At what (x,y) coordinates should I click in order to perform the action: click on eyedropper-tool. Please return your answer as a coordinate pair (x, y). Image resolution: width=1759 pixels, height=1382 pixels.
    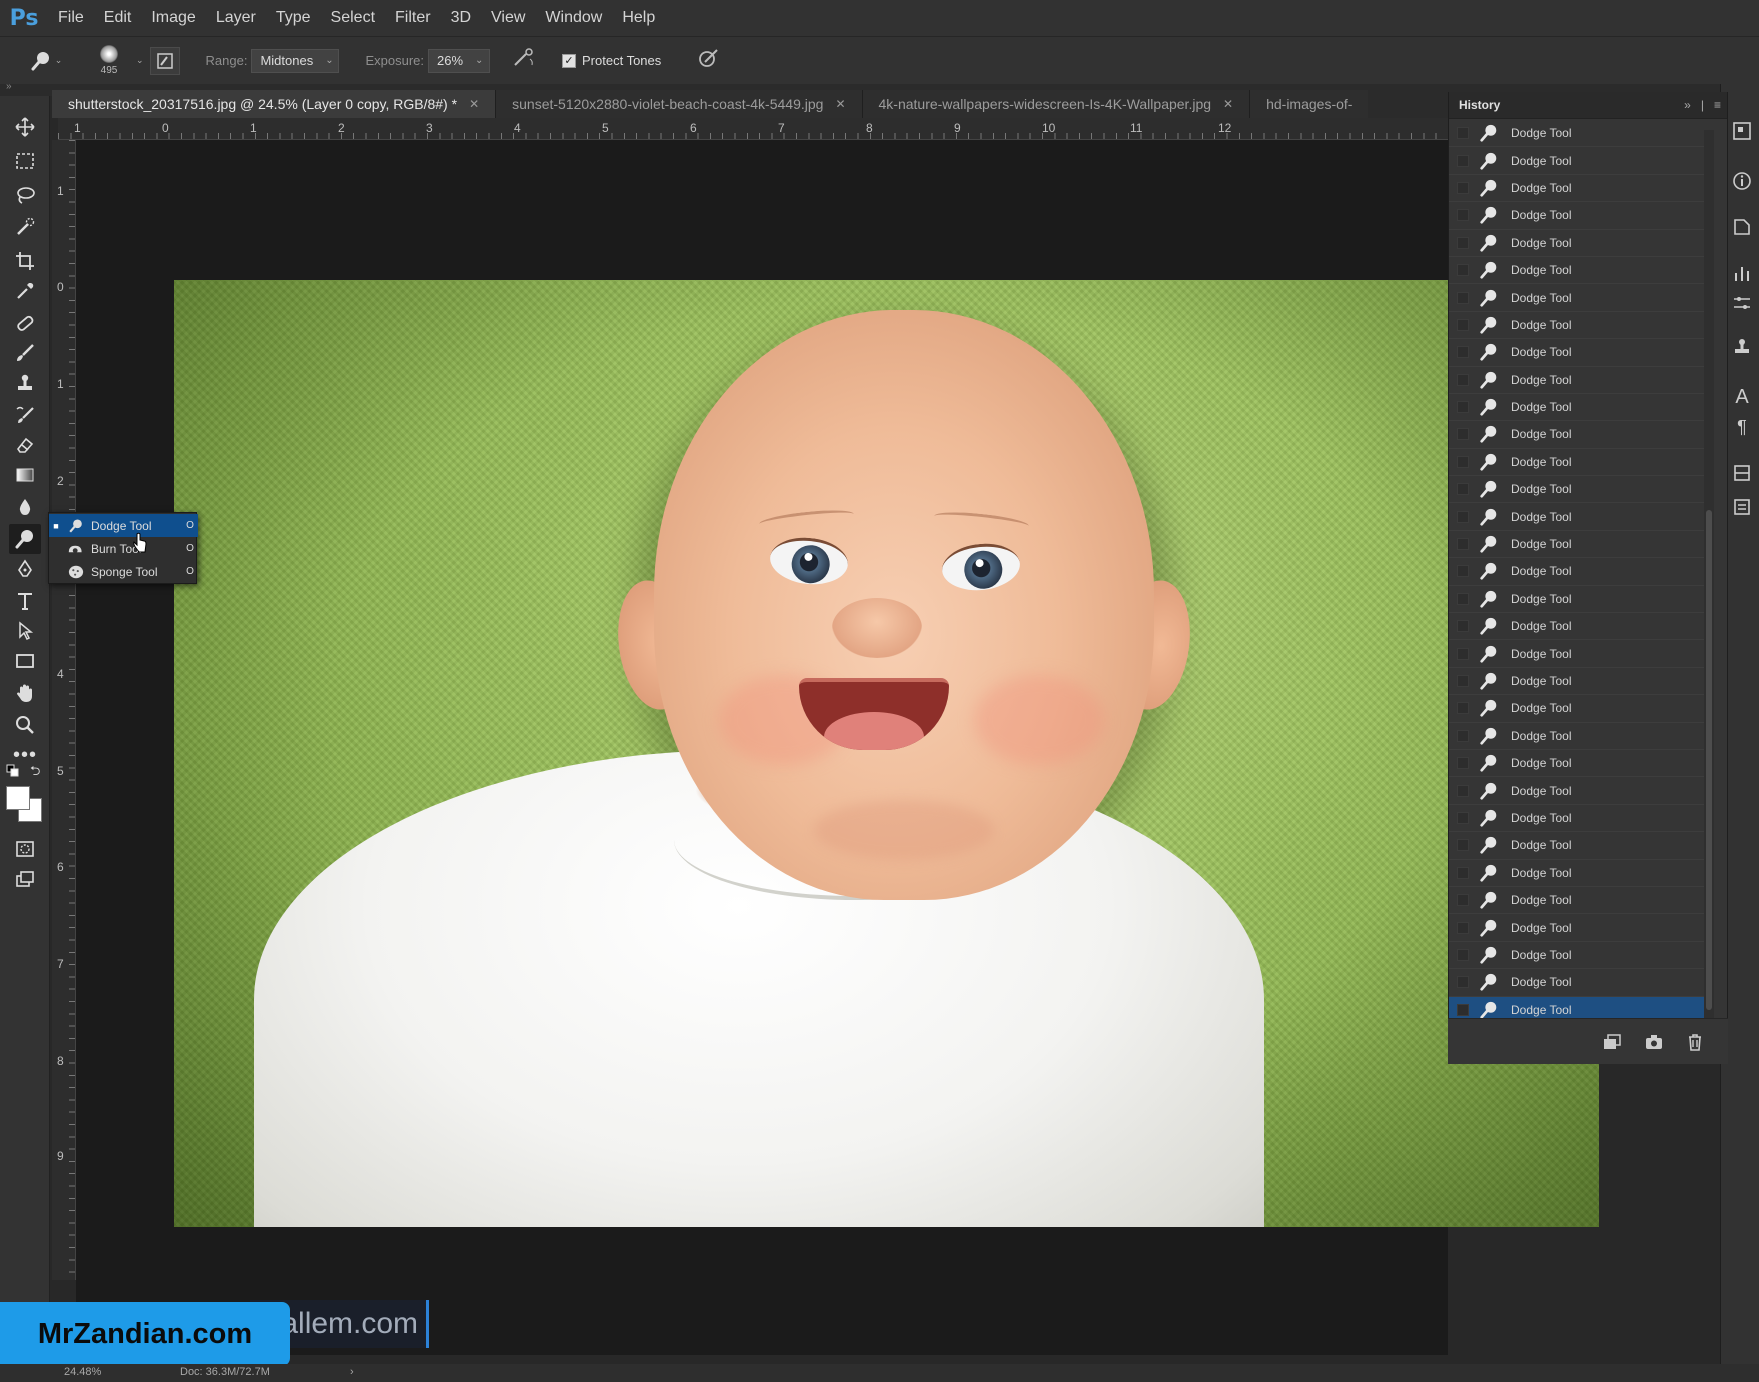
    Looking at the image, I should click on (25, 291).